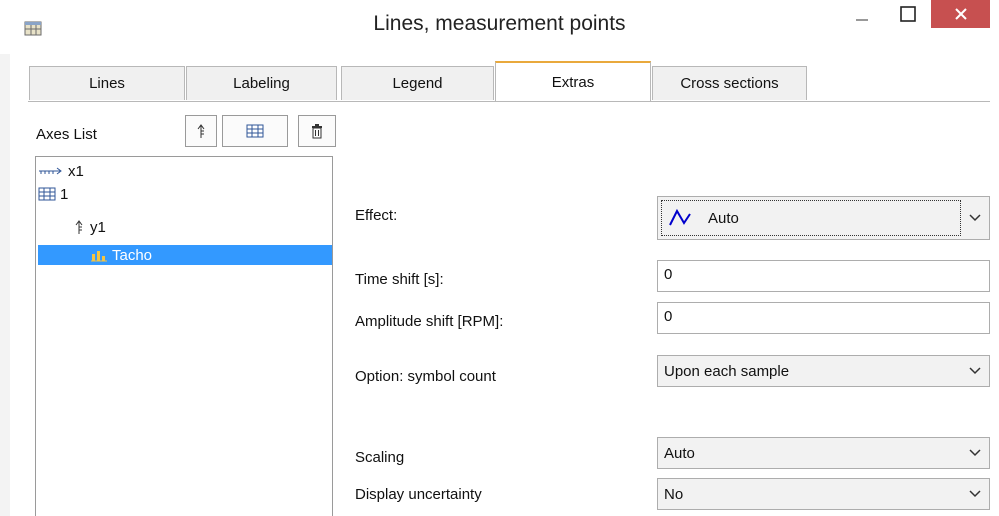 This screenshot has height=516, width=999. What do you see at coordinates (425, 376) in the screenshot?
I see `symbol-count-label: Option: symbol count` at bounding box center [425, 376].